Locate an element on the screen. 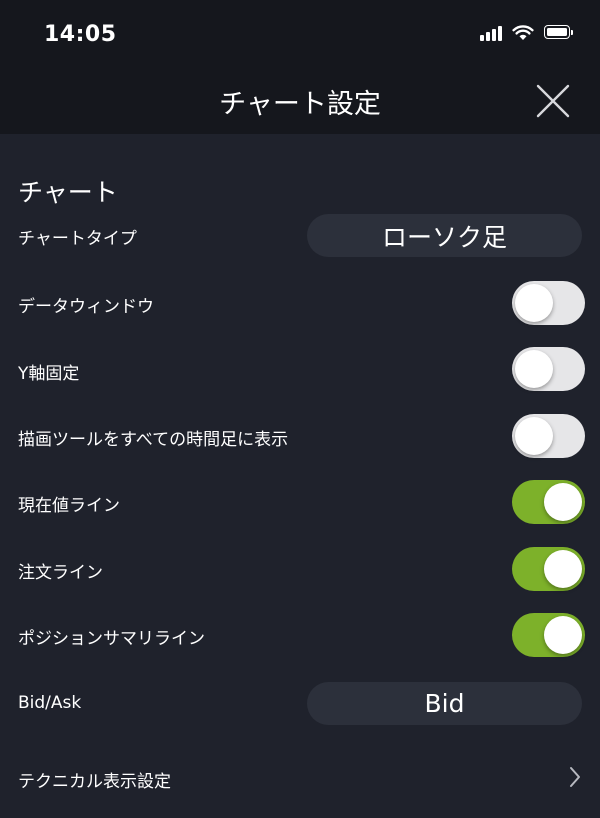 This screenshot has width=600, height=818. technical-display-settings-label: テクニカル表示設定 is located at coordinates (94, 779).